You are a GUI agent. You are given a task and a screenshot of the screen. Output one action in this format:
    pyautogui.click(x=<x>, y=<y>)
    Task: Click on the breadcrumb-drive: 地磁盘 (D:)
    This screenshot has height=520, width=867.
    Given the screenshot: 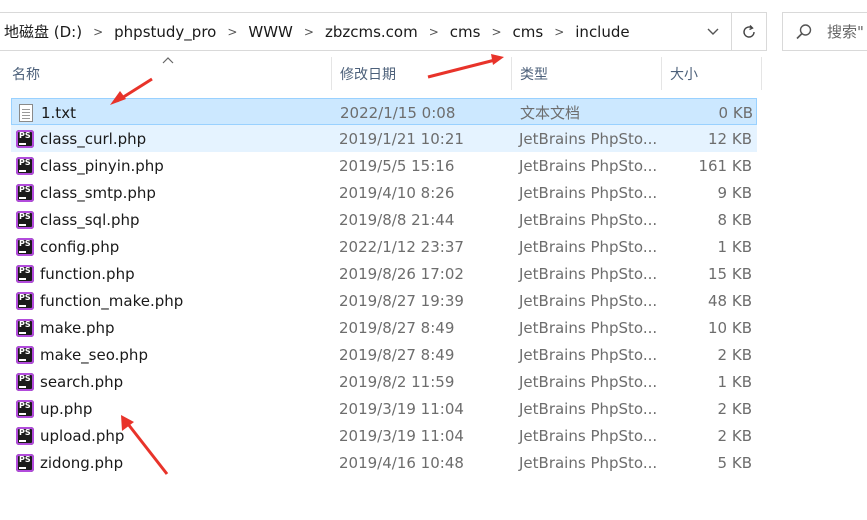 What is the action you would take?
    pyautogui.click(x=43, y=31)
    